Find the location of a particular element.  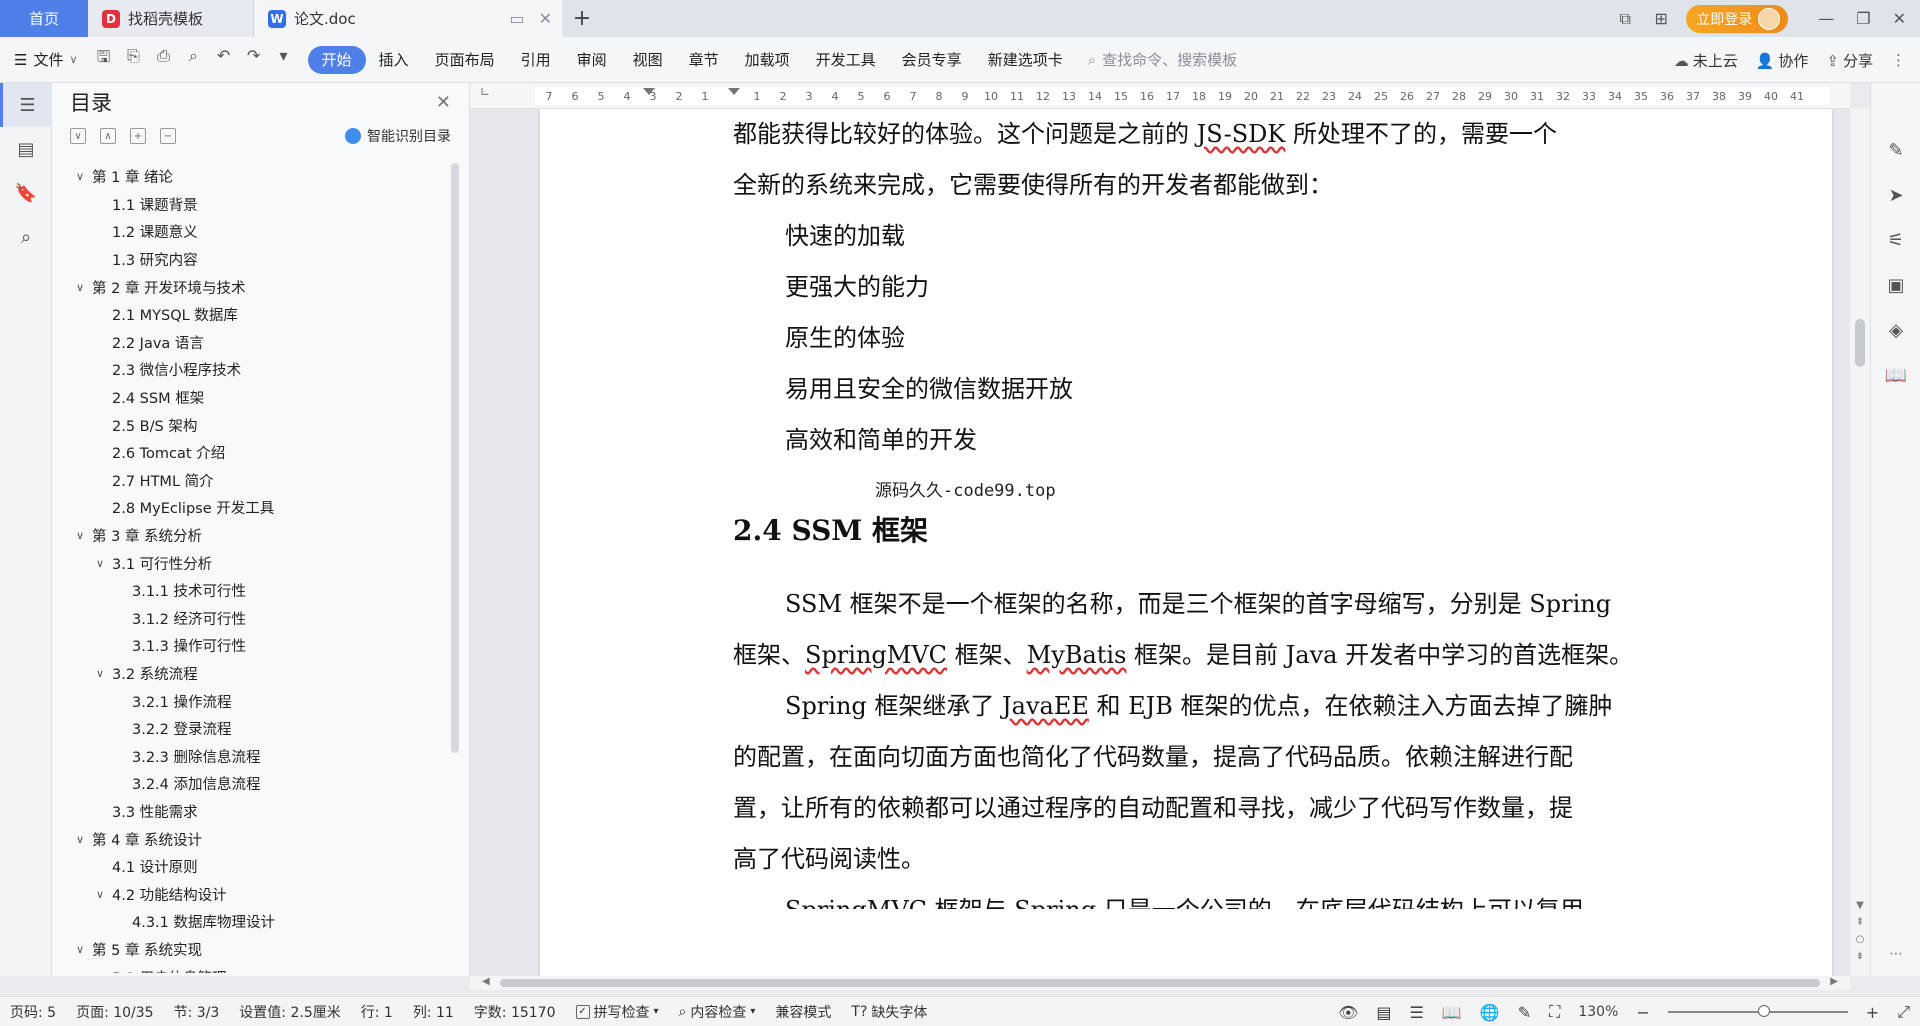

zoom-level: 130% is located at coordinates (1598, 1012).